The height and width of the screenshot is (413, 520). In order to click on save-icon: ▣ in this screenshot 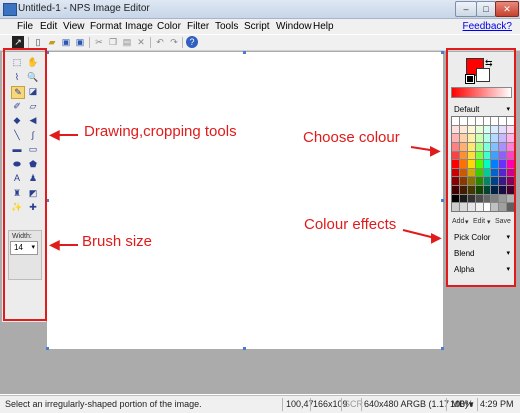, I will do `click(66, 42)`.